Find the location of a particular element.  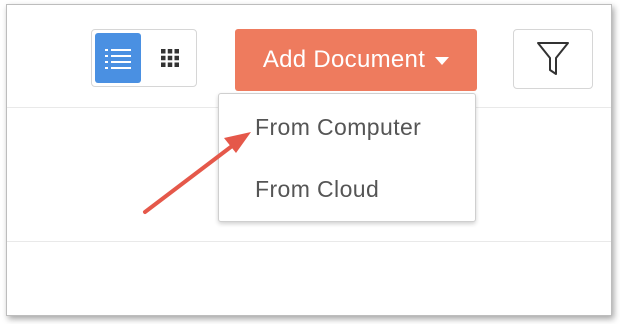

list-view-button is located at coordinates (118, 58).